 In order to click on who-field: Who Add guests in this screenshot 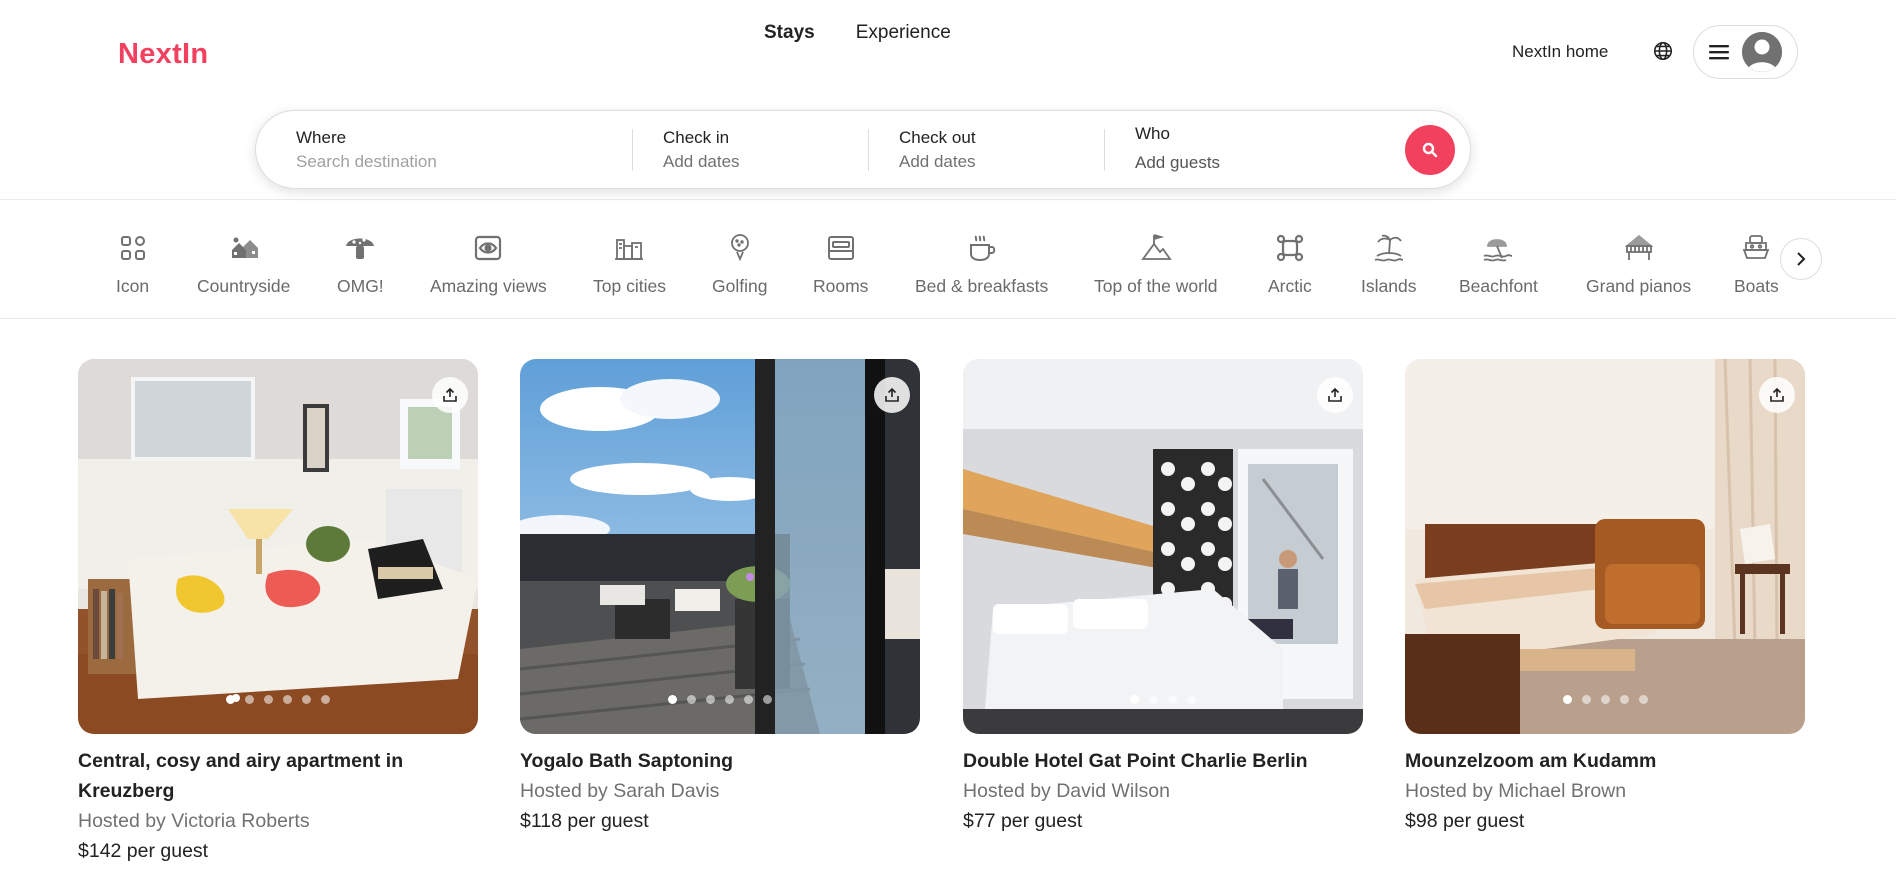, I will do `click(1260, 149)`.